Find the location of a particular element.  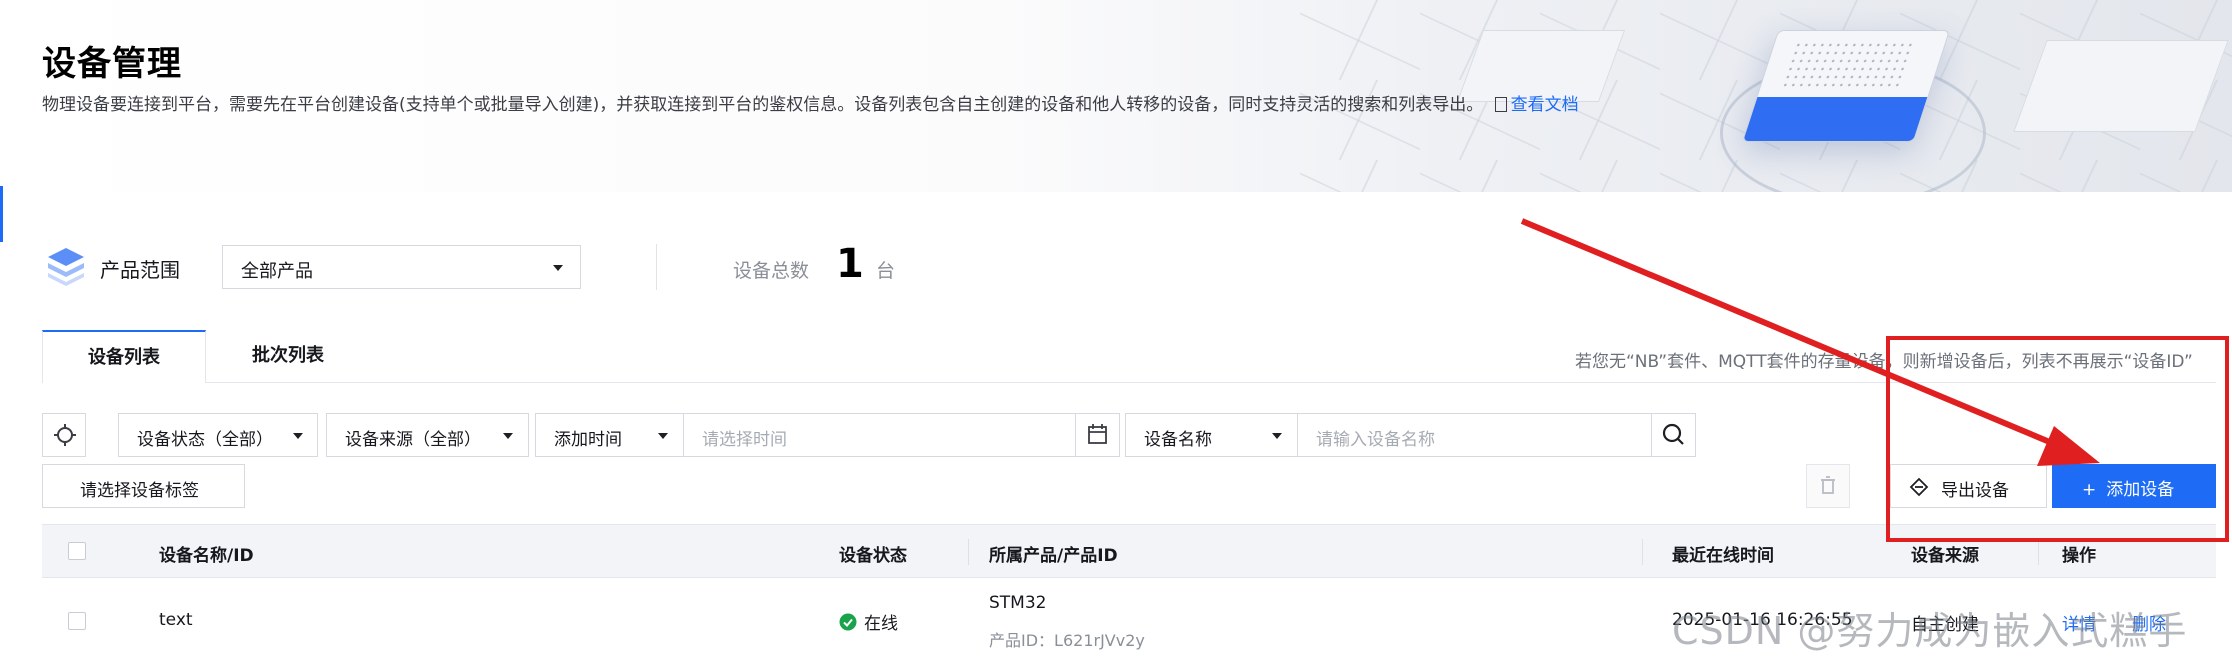

document-icon is located at coordinates (1500, 104).